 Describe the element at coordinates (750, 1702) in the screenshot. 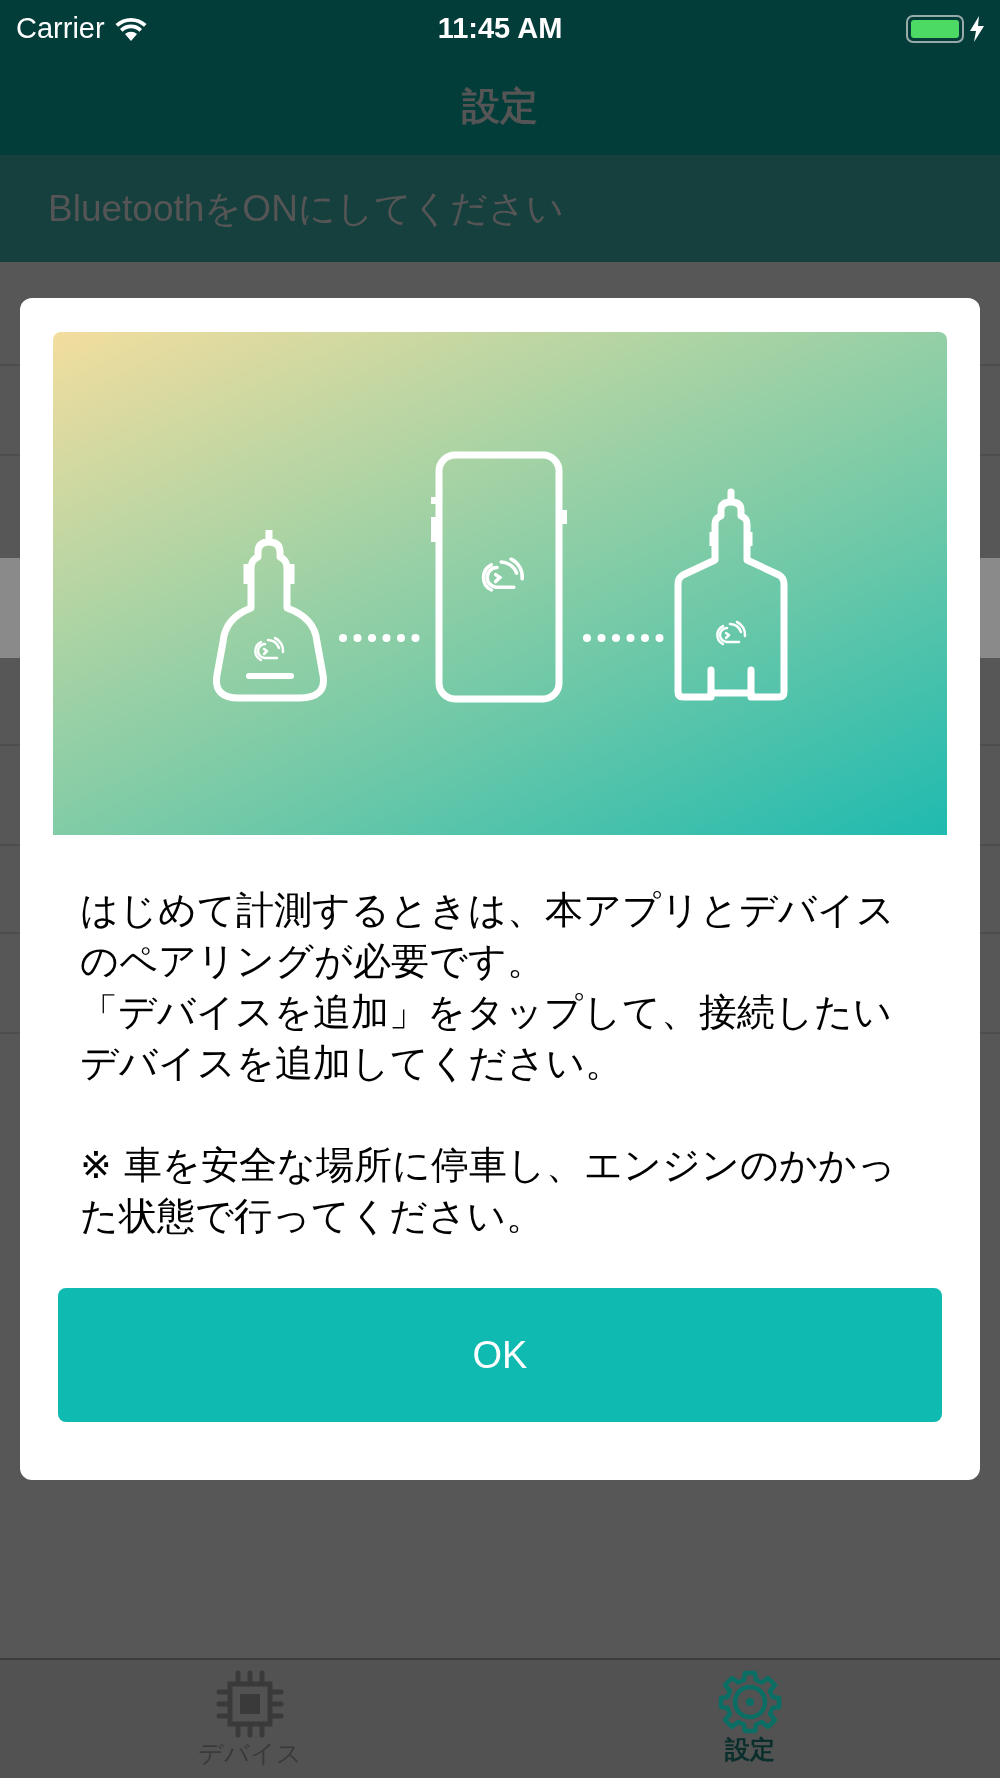

I see `settings-icon` at that location.